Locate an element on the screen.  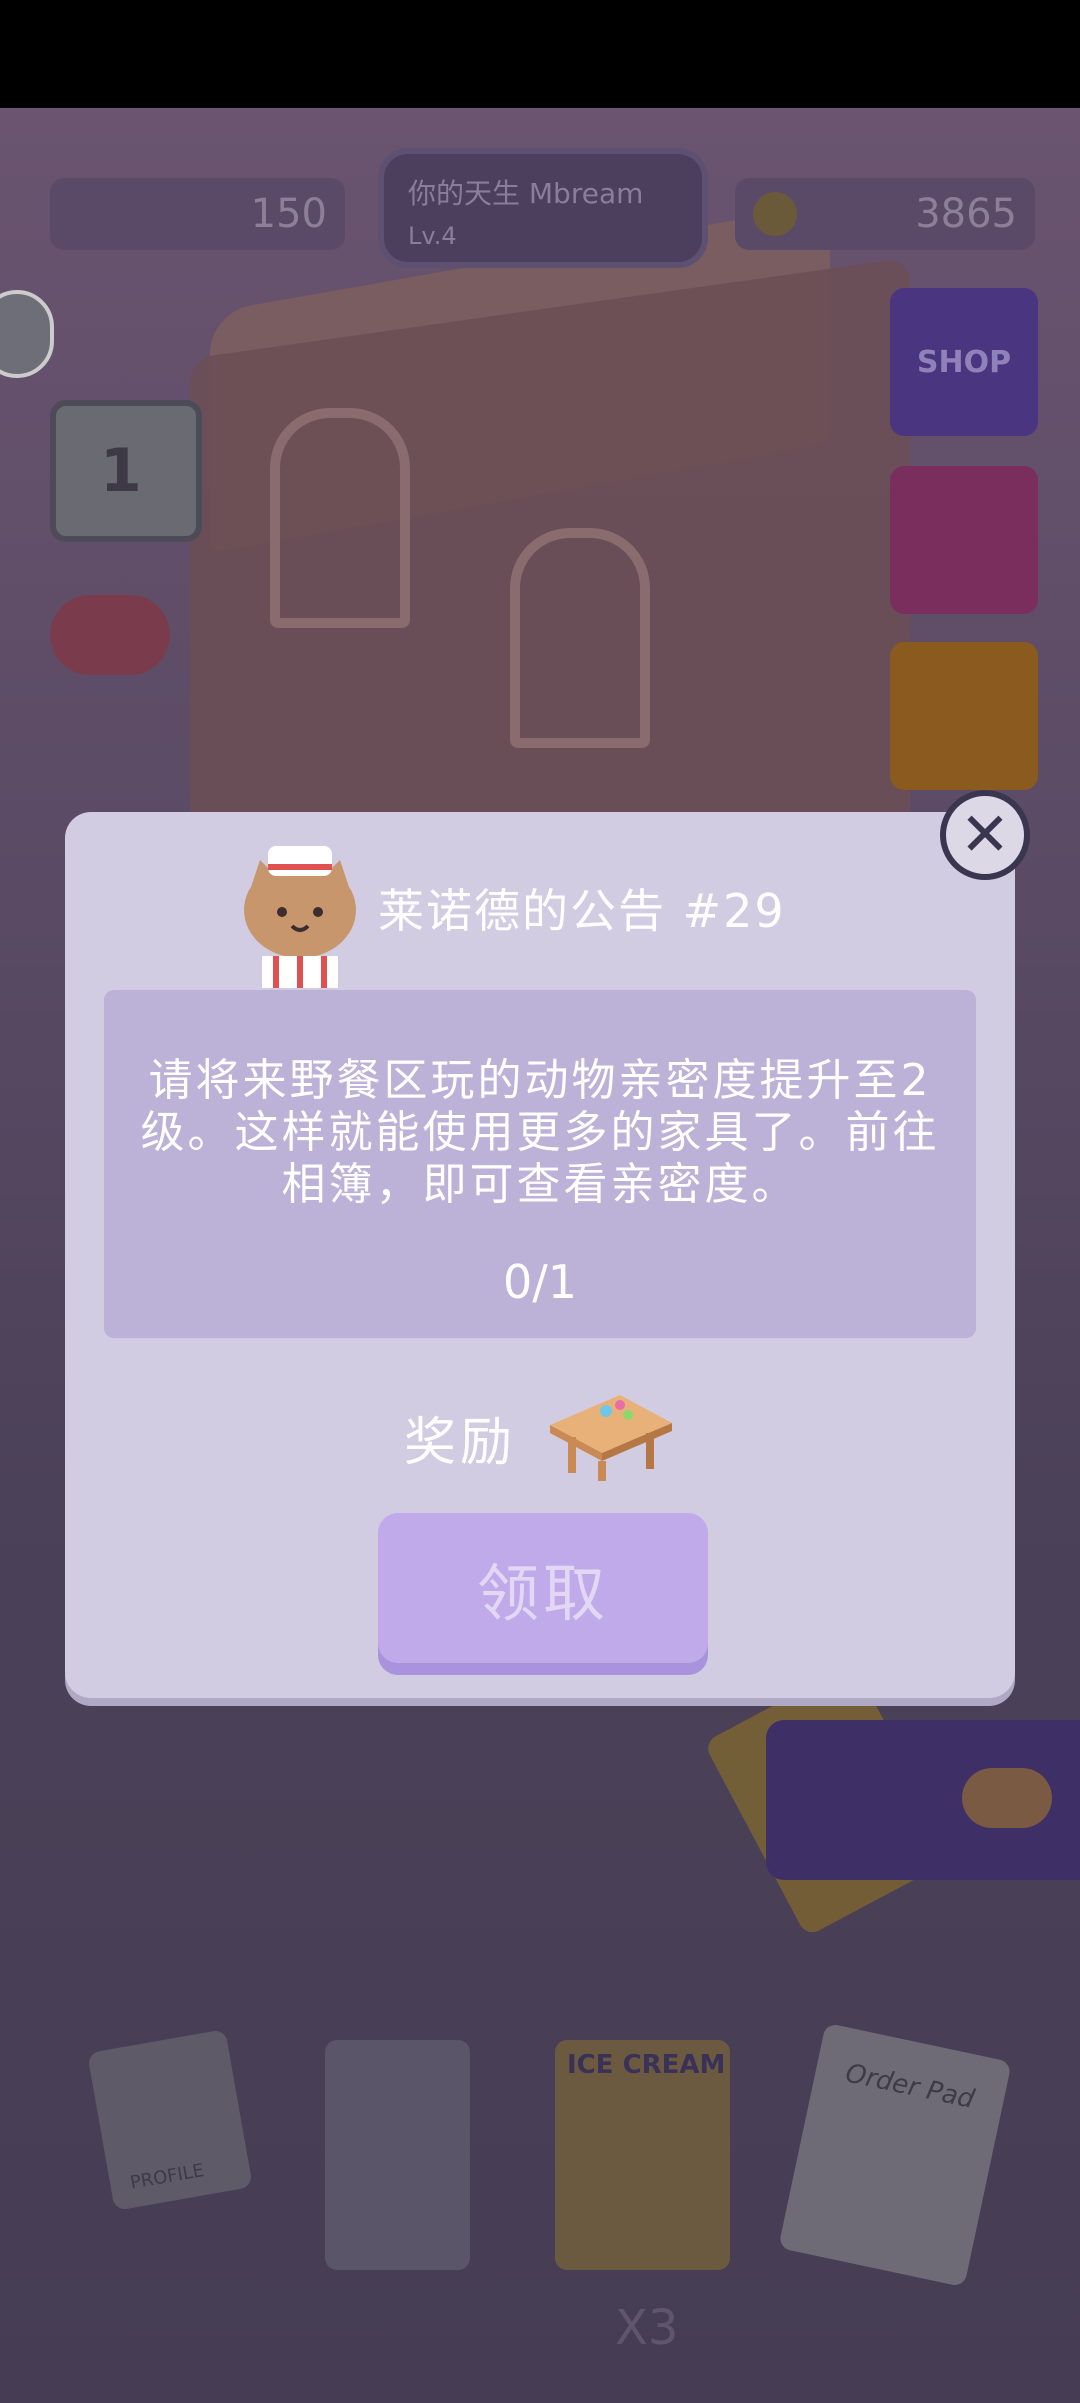
coin-icon is located at coordinates (775, 214).